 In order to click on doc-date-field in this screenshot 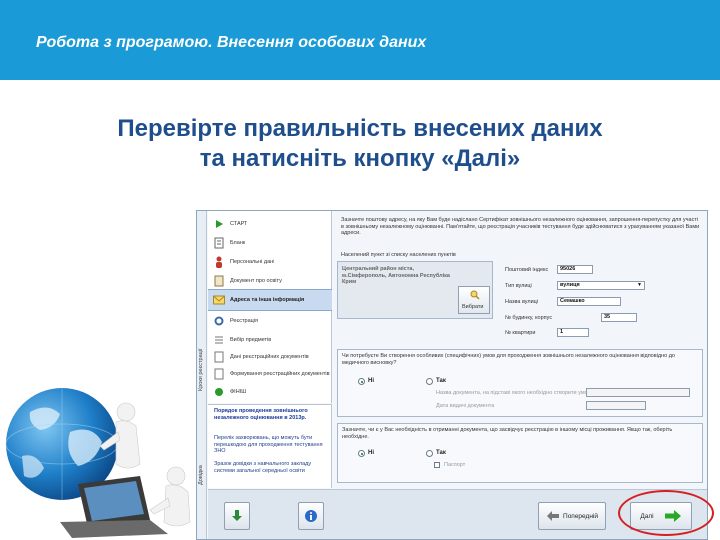, I will do `click(616, 405)`.